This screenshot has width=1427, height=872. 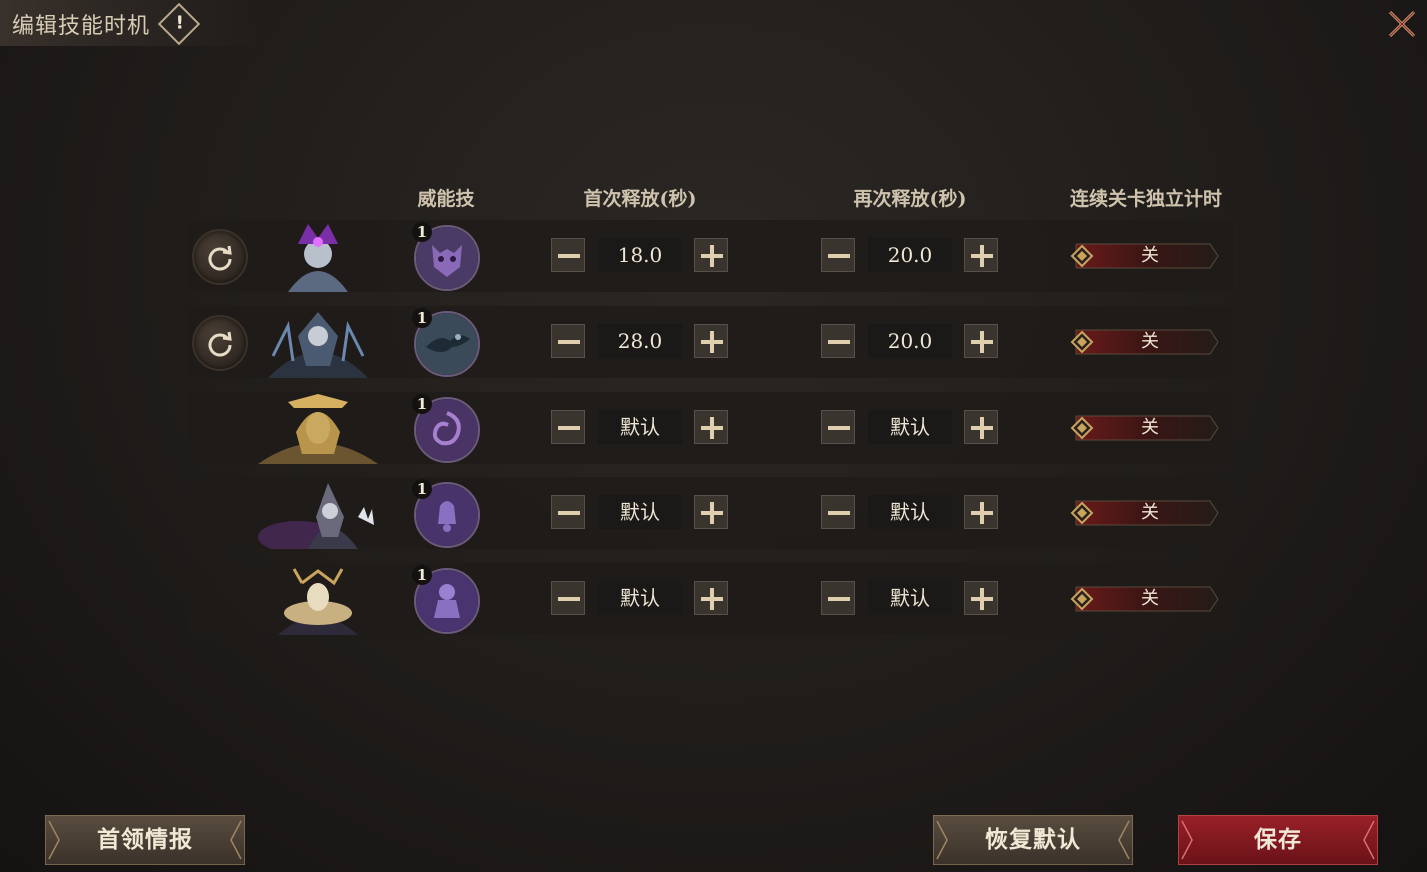 What do you see at coordinates (640, 255) in the screenshot?
I see `first-release-value: 18.0` at bounding box center [640, 255].